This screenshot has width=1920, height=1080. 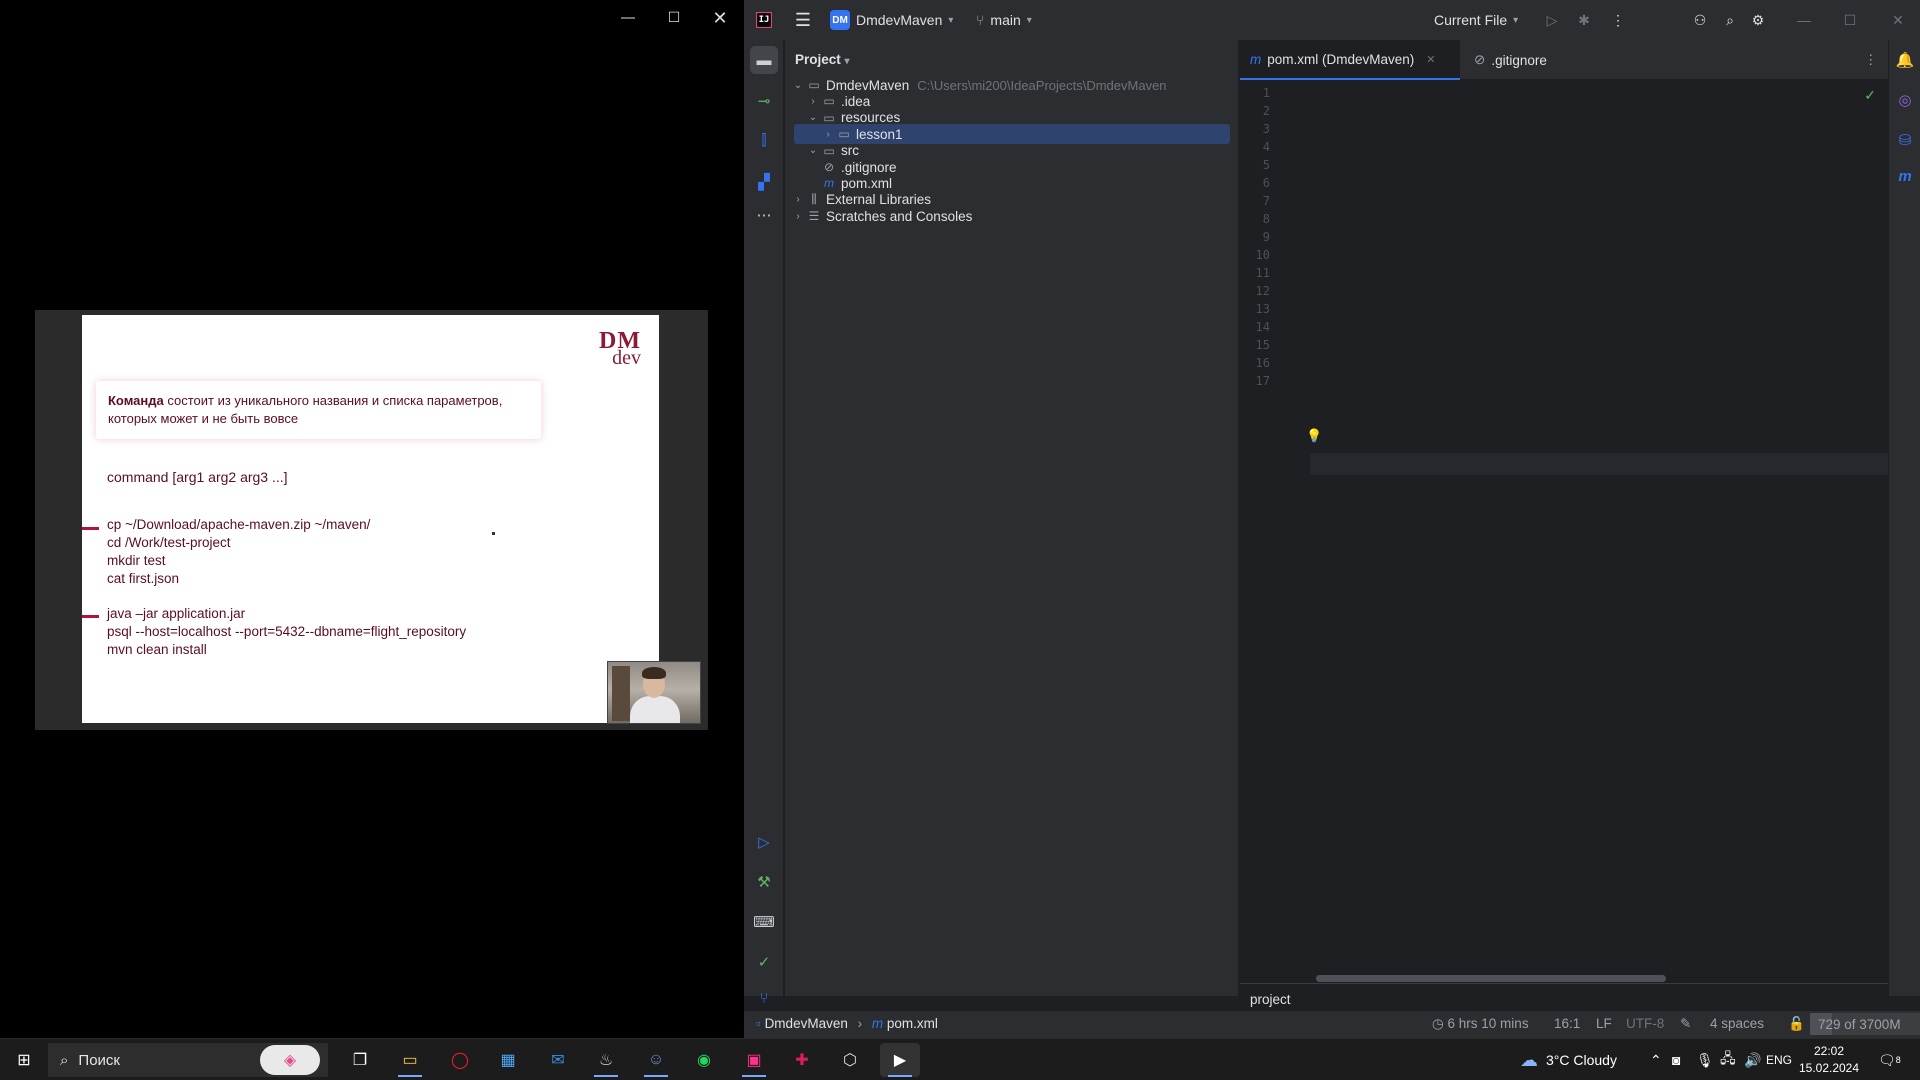 What do you see at coordinates (1564, 464) in the screenshot?
I see `current-line-highlight` at bounding box center [1564, 464].